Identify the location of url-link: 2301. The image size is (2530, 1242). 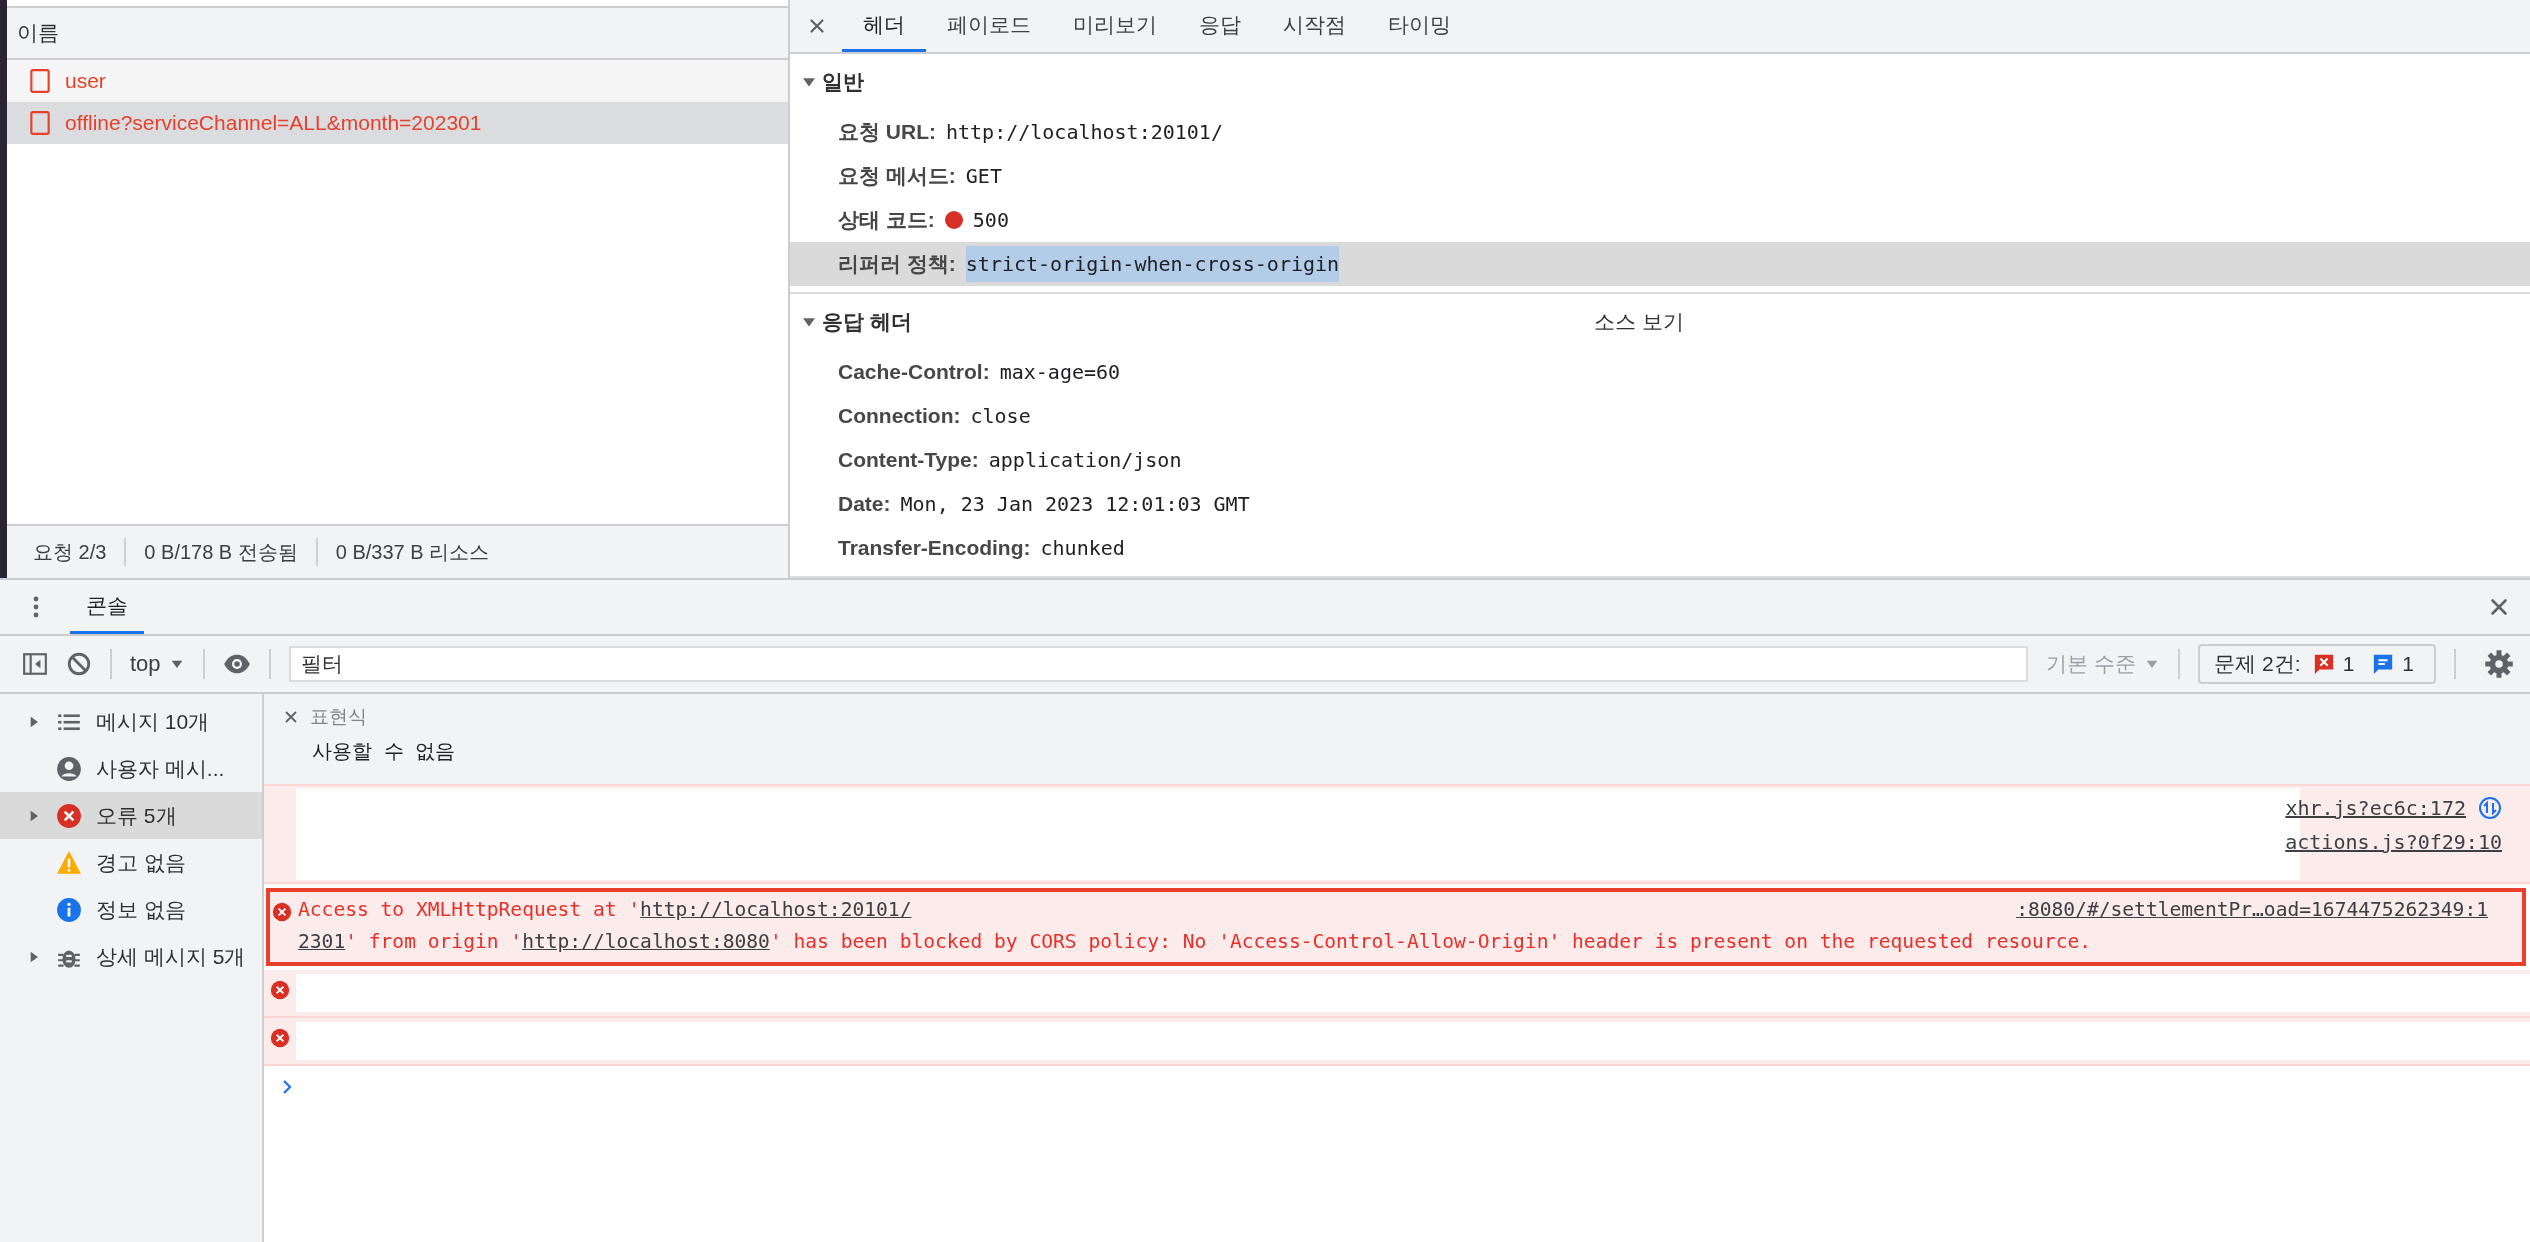
(322, 942).